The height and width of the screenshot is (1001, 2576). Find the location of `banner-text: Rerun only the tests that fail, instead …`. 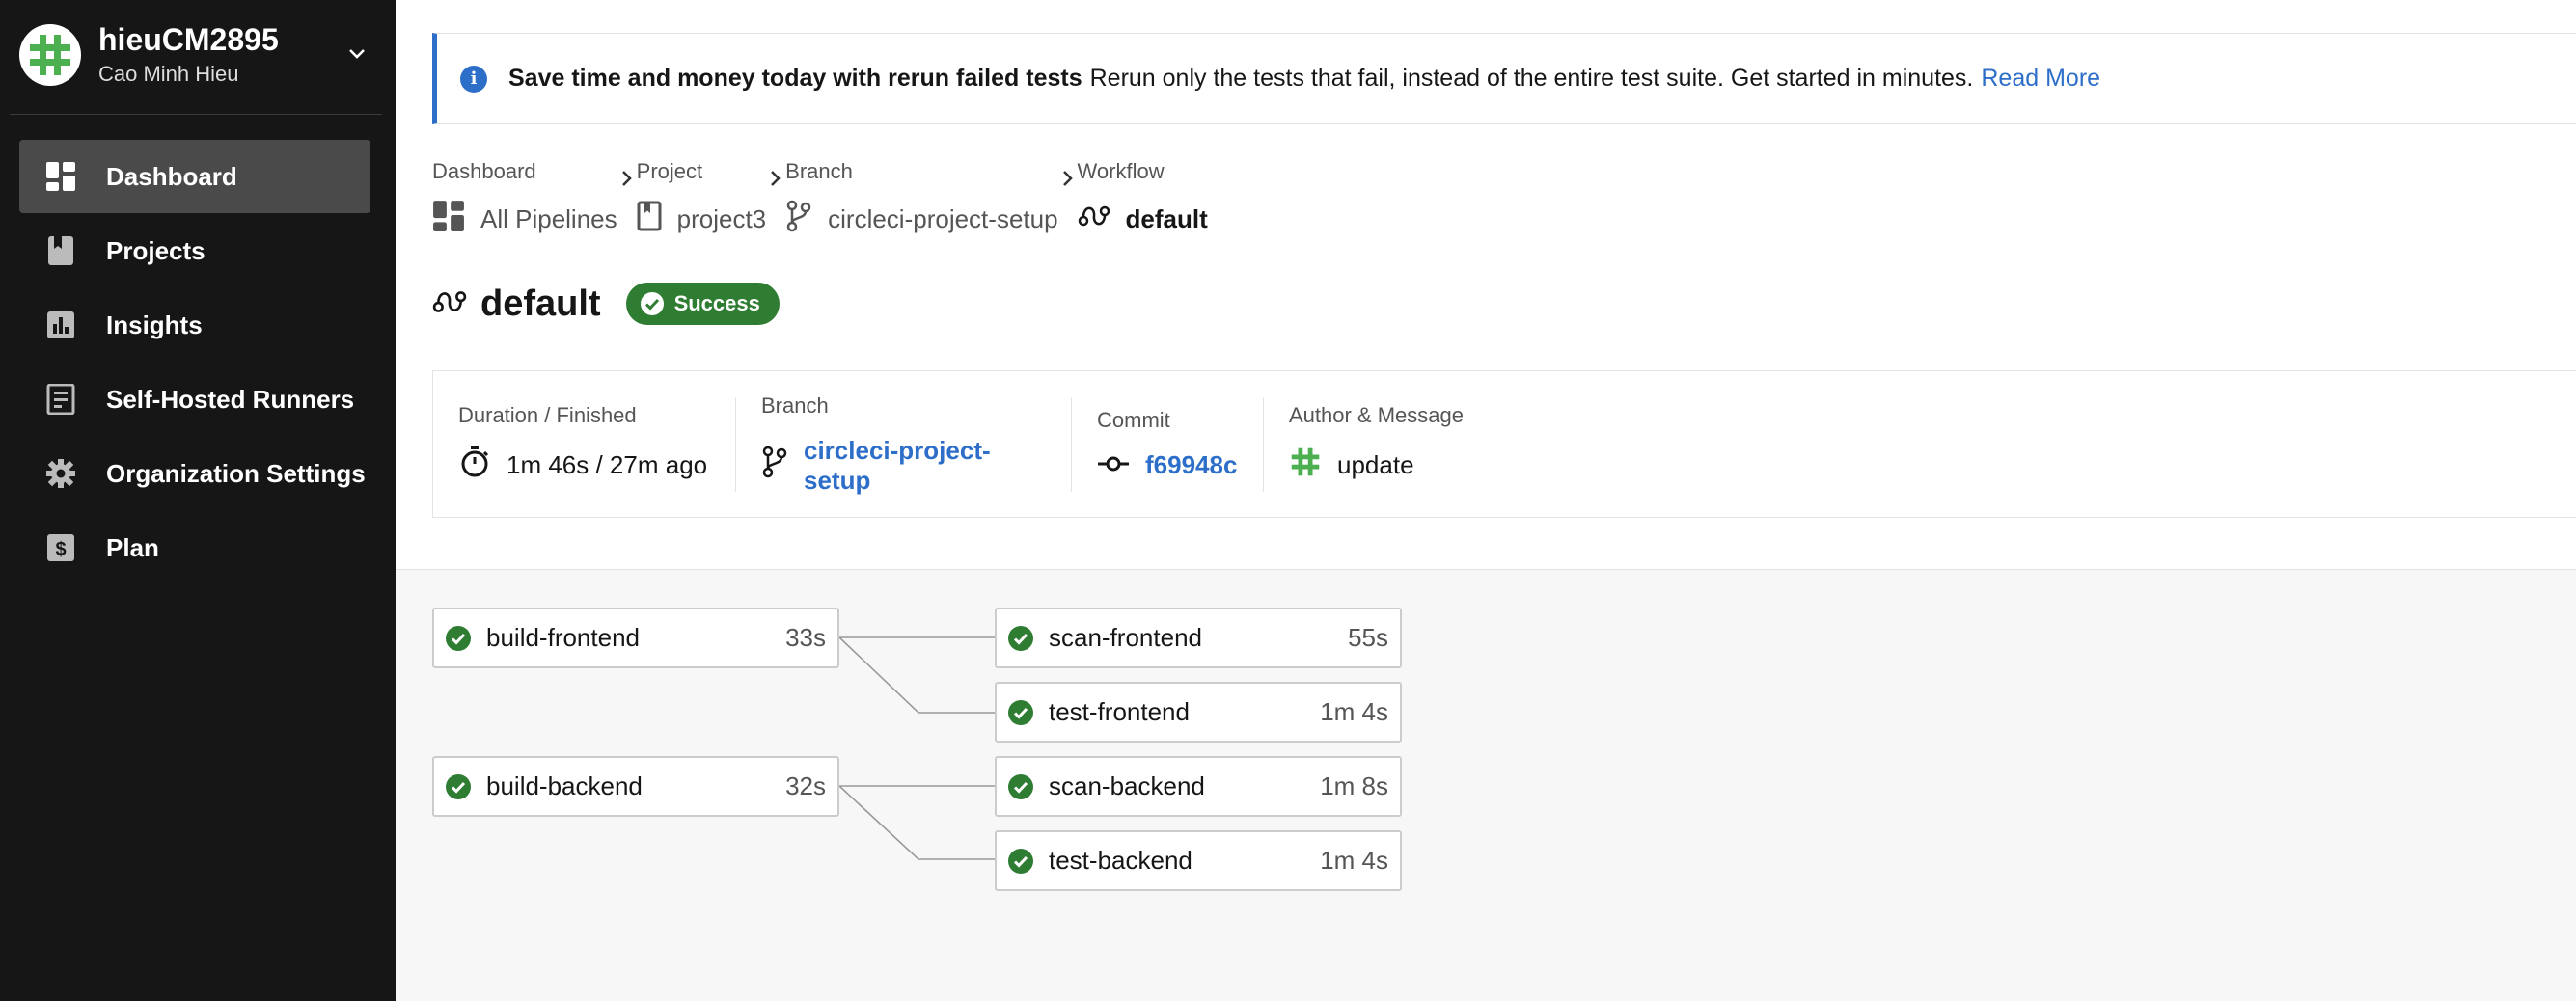

banner-text: Rerun only the tests that fail, instead … is located at coordinates (1532, 78).